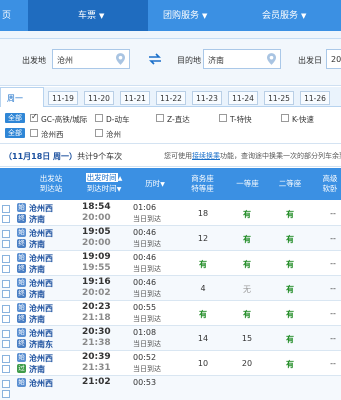 The image size is (341, 400). I want to click on station-all-button: 全部, so click(15, 133).